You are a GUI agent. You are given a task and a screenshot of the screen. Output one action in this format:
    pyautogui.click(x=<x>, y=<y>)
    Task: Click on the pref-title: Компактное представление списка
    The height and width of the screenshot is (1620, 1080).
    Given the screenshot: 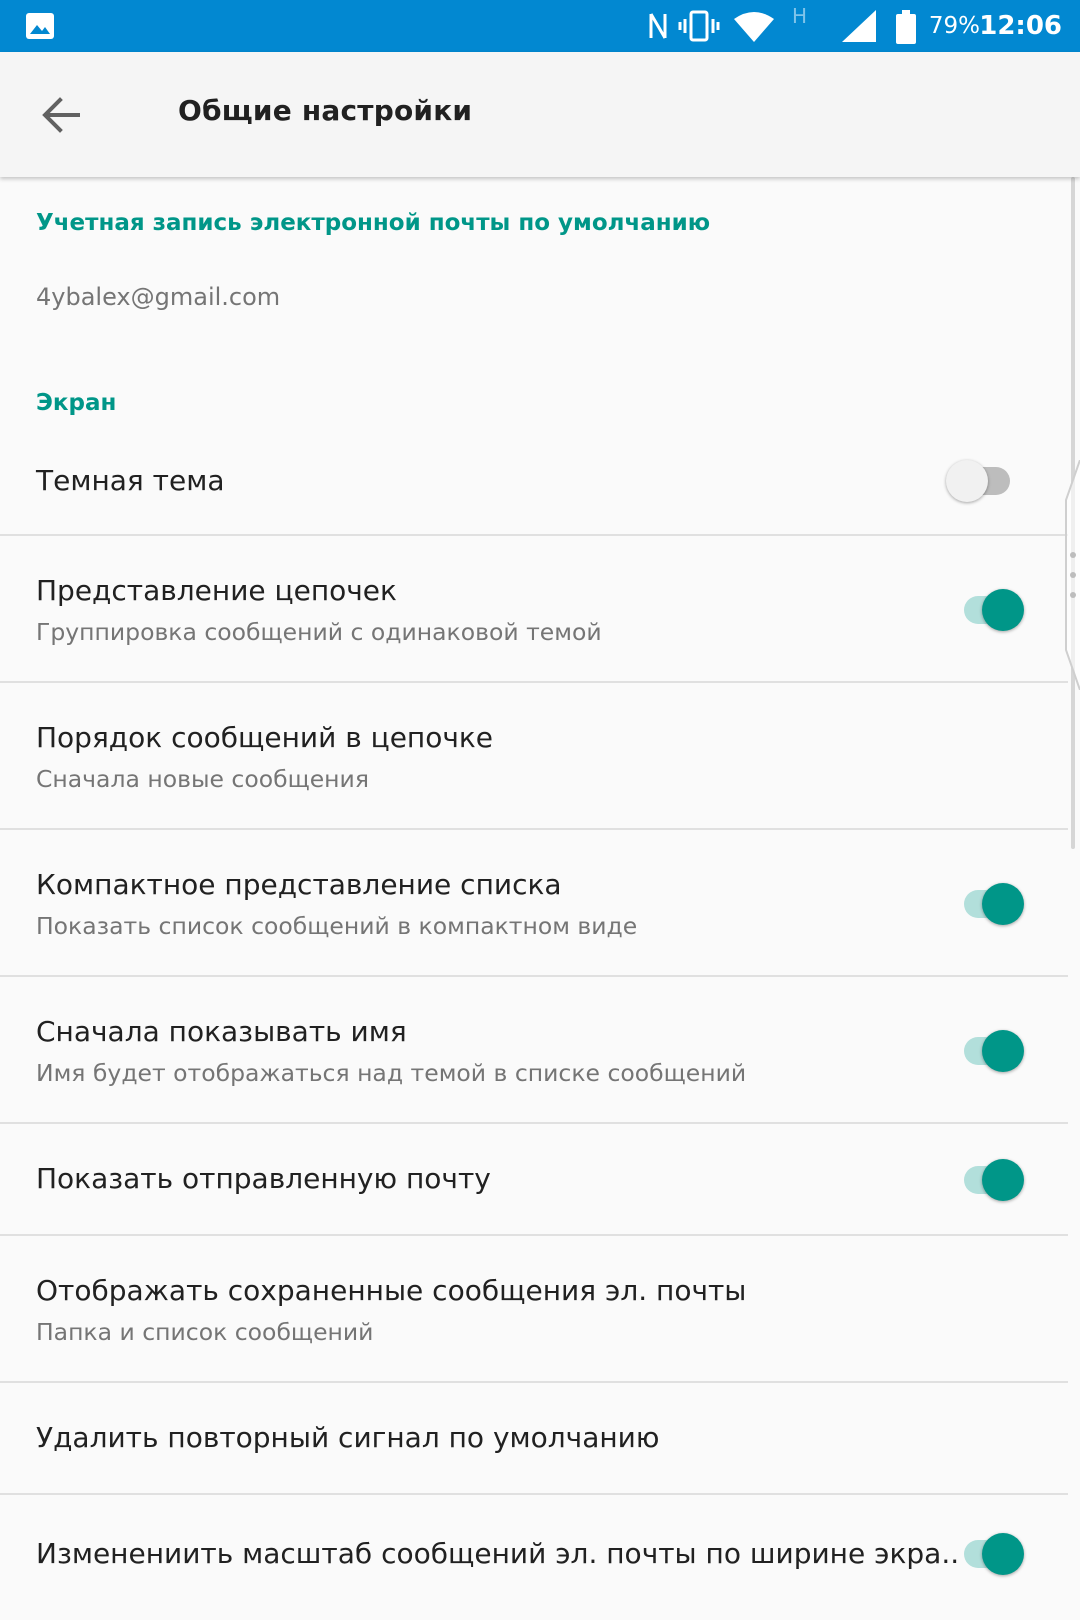 What is the action you would take?
    pyautogui.click(x=299, y=884)
    